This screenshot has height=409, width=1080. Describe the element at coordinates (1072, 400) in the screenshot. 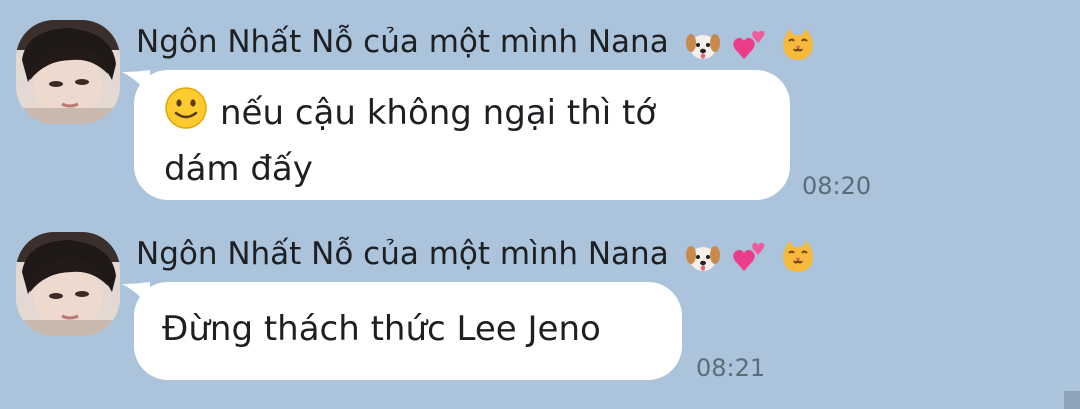

I see `scrollbar-corner` at that location.